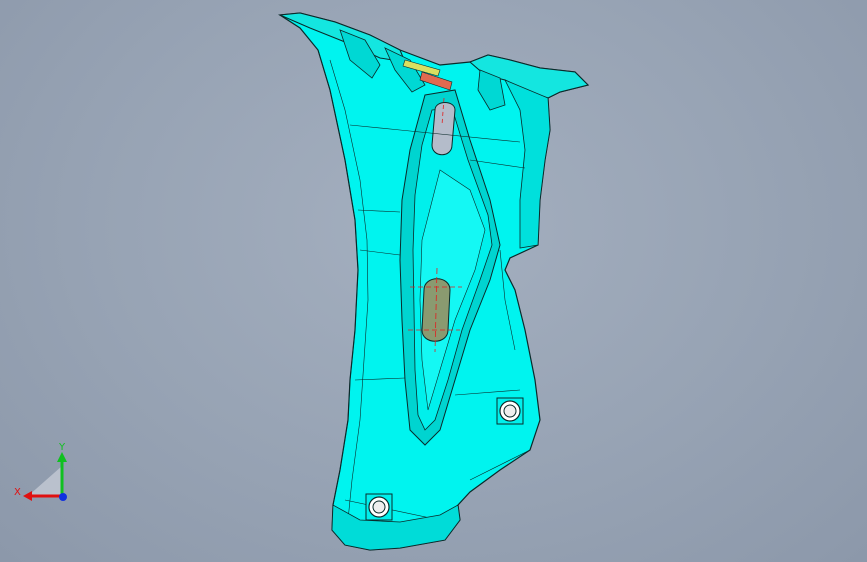 This screenshot has height=562, width=867. What do you see at coordinates (62, 457) in the screenshot?
I see `y-axis-arrow` at bounding box center [62, 457].